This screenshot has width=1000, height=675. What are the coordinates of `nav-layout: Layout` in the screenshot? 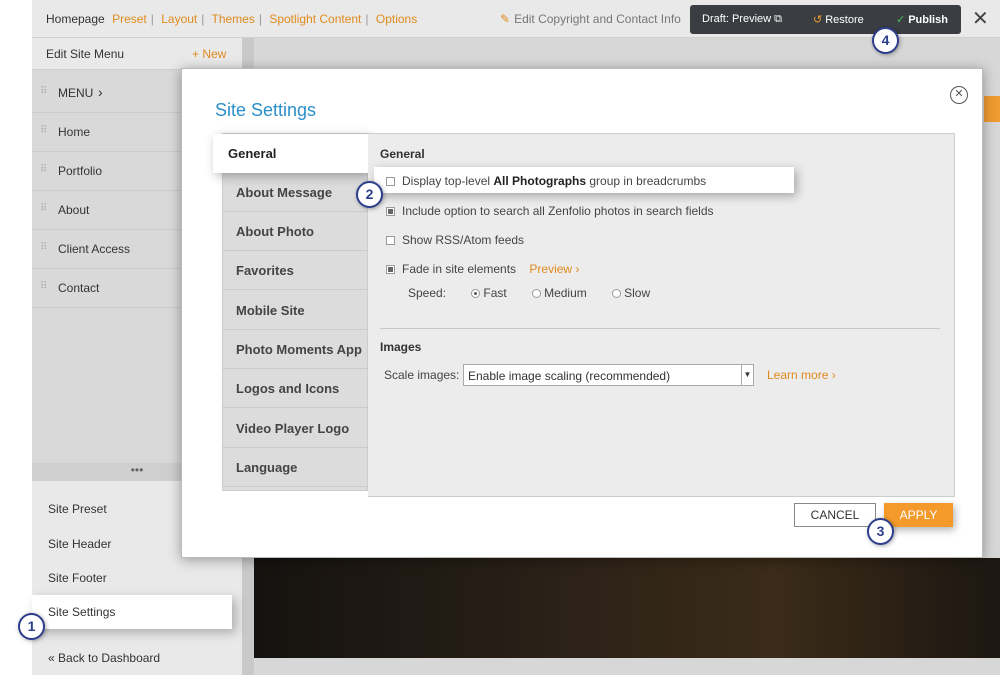 It's located at (179, 19).